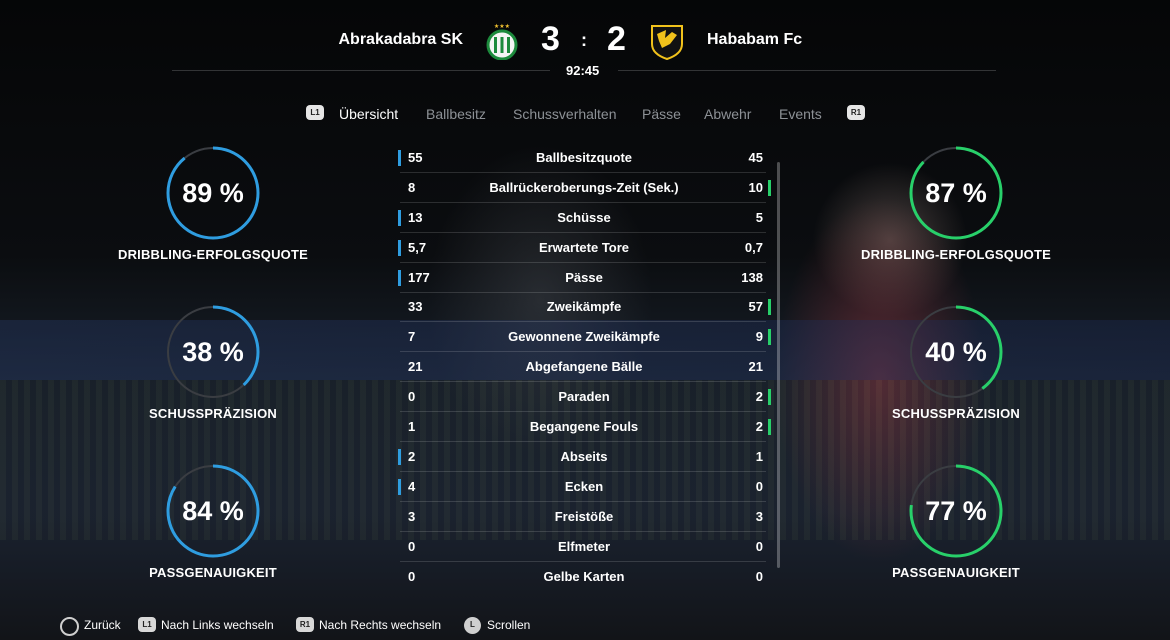 The width and height of the screenshot is (1170, 640). I want to click on tab-paesse: Pässe, so click(661, 114).